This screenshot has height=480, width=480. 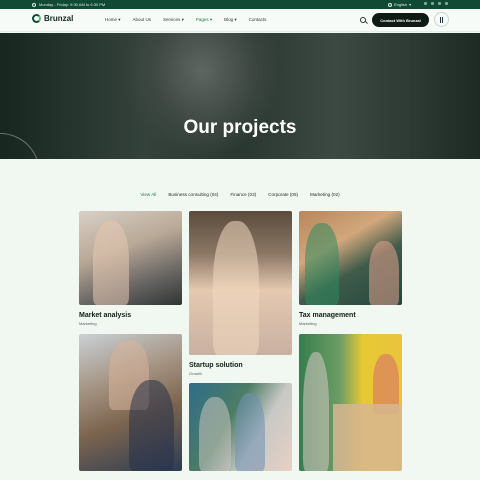 What do you see at coordinates (432, 3) in the screenshot?
I see `twitter-icon` at bounding box center [432, 3].